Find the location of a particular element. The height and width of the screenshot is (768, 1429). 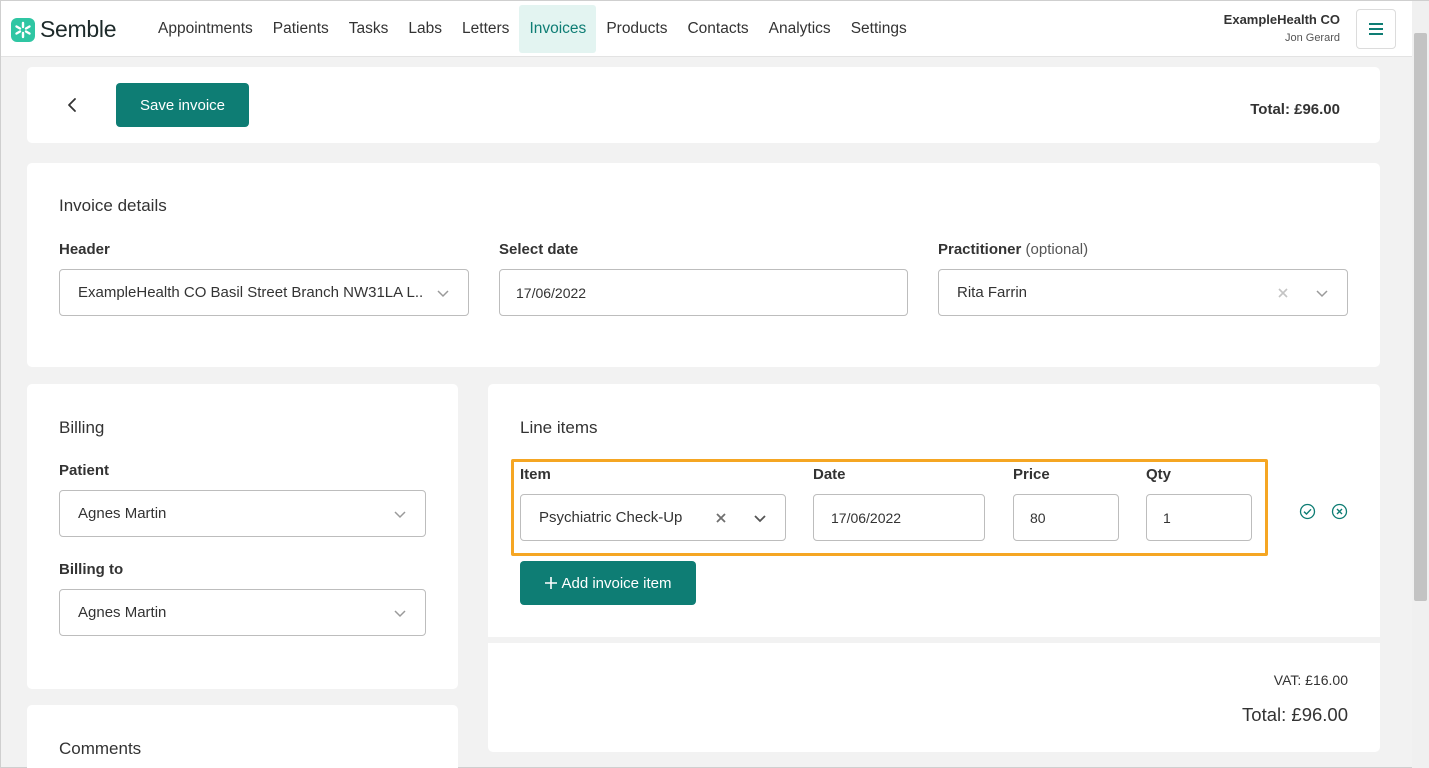

practitioner-label-text: Practitioner is located at coordinates (980, 249).